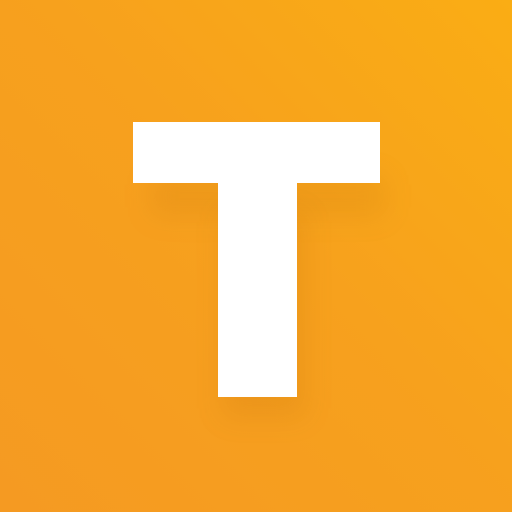 This screenshot has width=512, height=512. Describe the element at coordinates (257, 290) in the screenshot. I see `t-stem` at that location.